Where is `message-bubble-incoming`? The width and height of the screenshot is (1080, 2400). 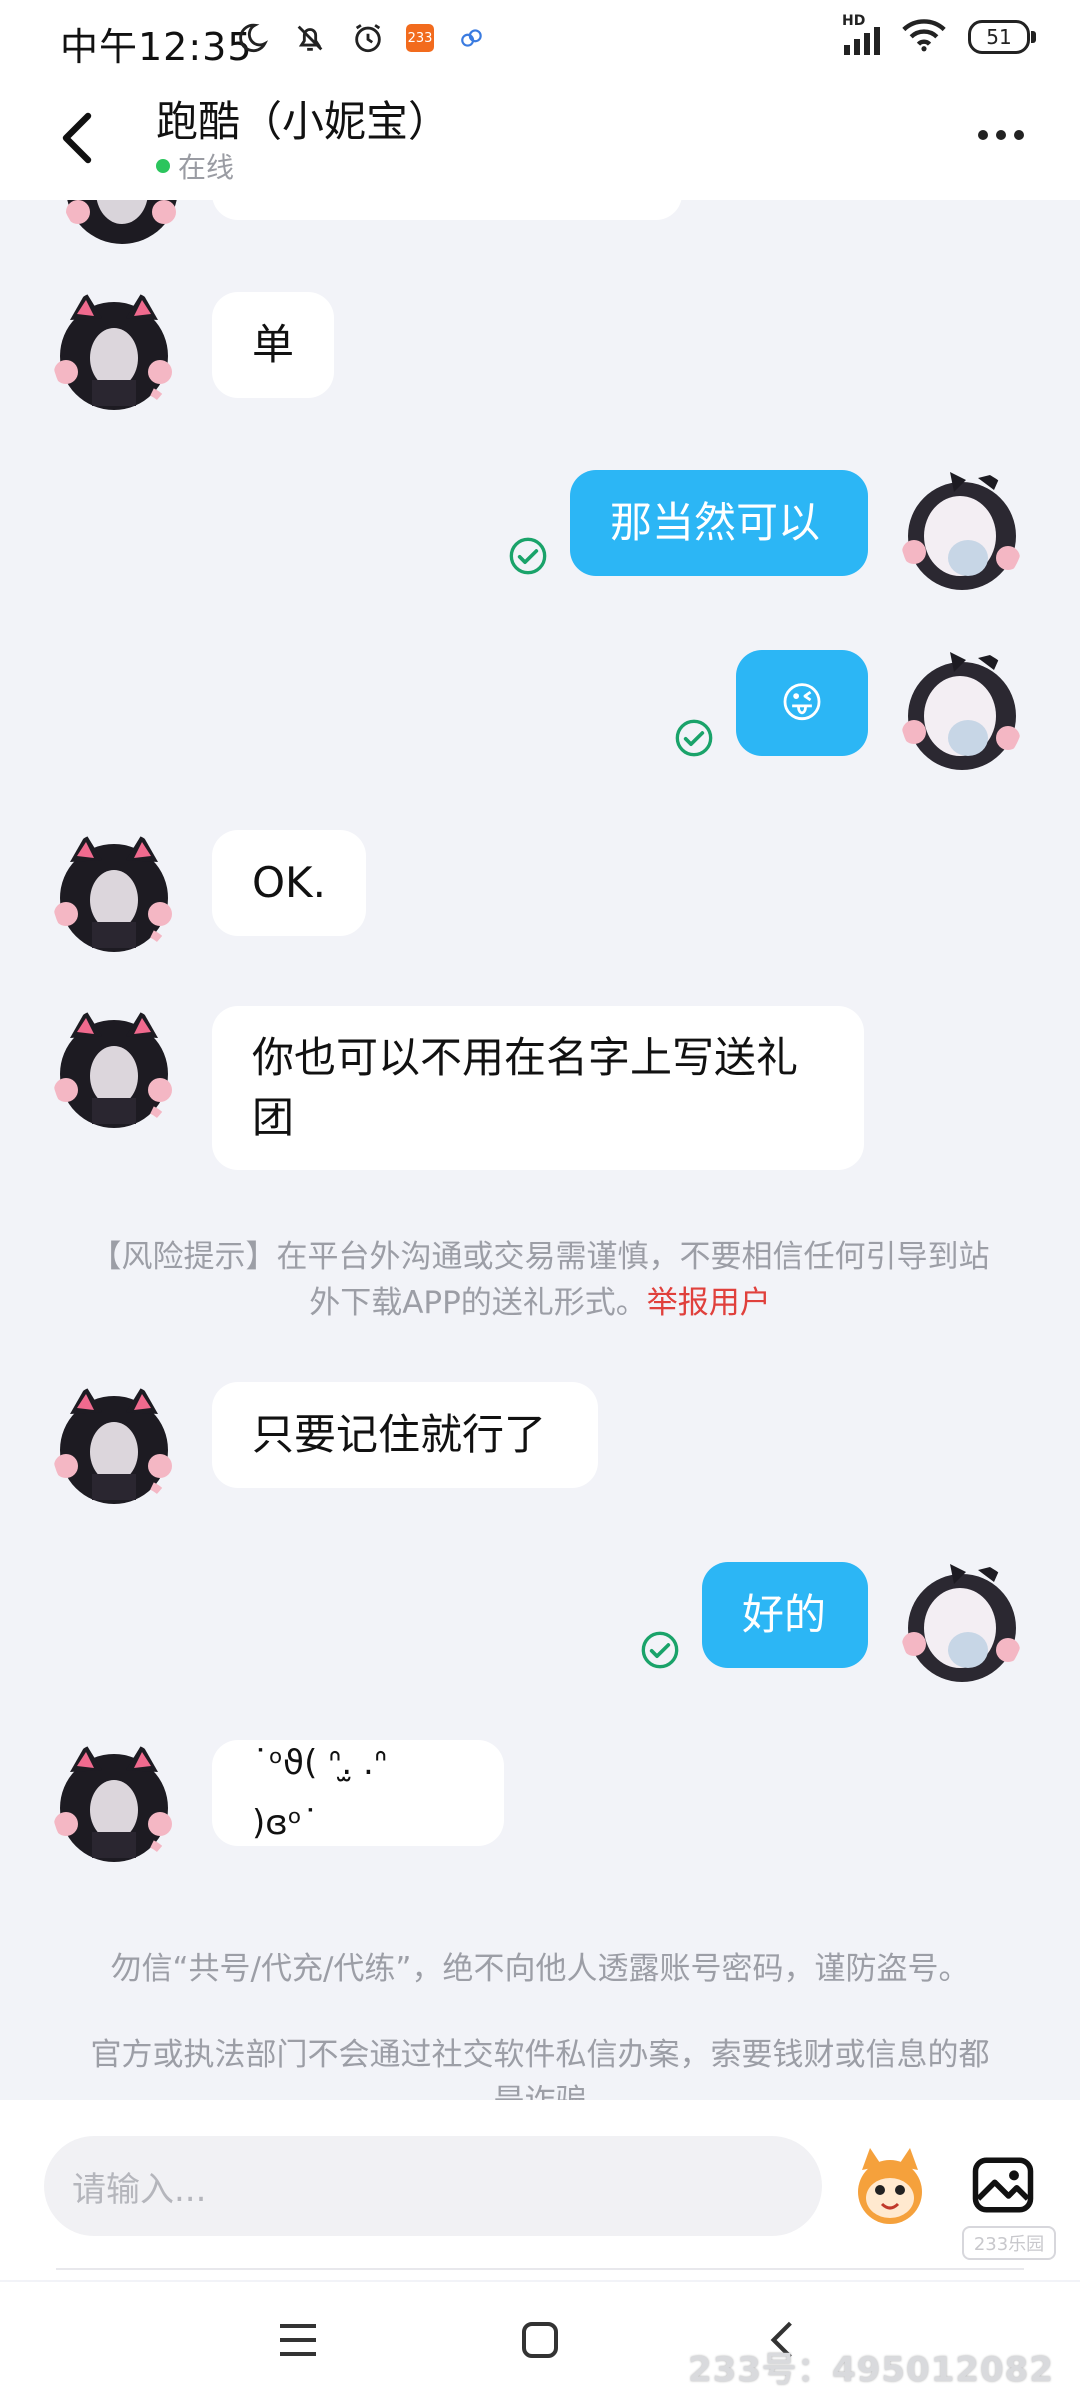 message-bubble-incoming is located at coordinates (447, 210).